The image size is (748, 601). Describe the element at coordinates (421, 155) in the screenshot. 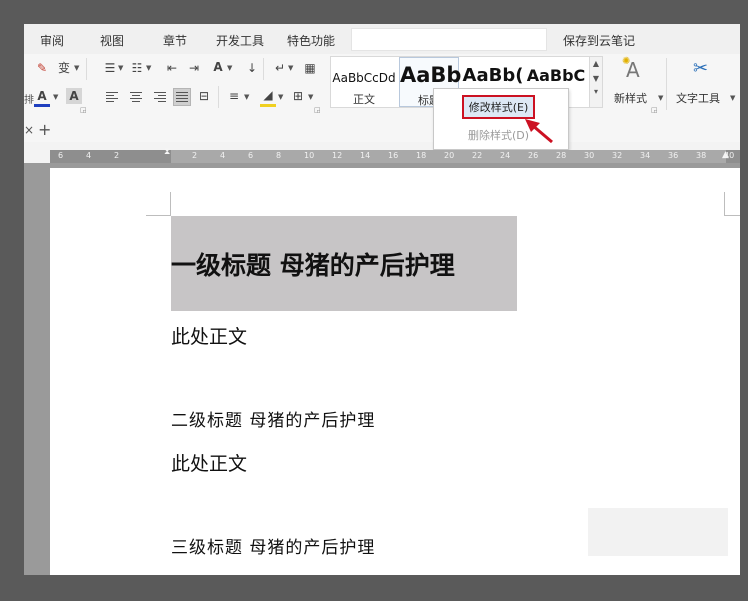

I see `ruler-tick-label: 18` at that location.